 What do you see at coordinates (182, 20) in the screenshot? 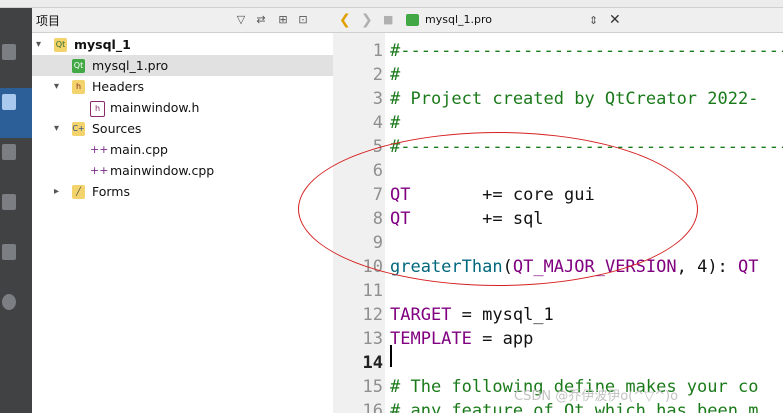
I see `project-pane-header: 项目 ▽ ⇄ ⊞ ⊡` at bounding box center [182, 20].